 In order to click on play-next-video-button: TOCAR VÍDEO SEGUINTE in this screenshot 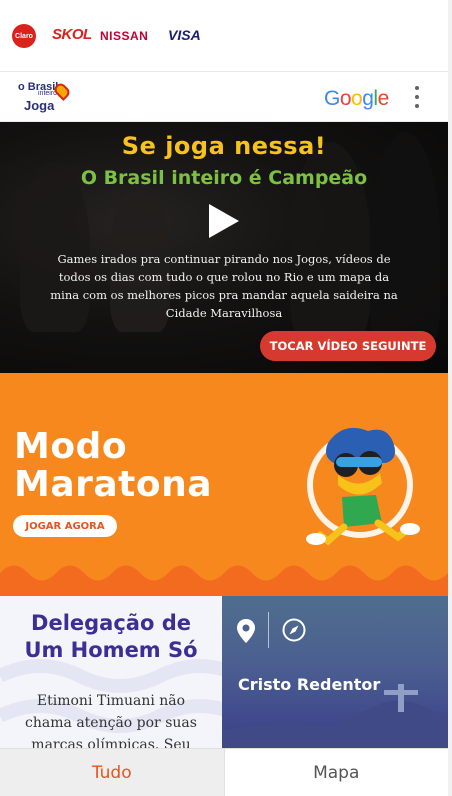, I will do `click(348, 346)`.